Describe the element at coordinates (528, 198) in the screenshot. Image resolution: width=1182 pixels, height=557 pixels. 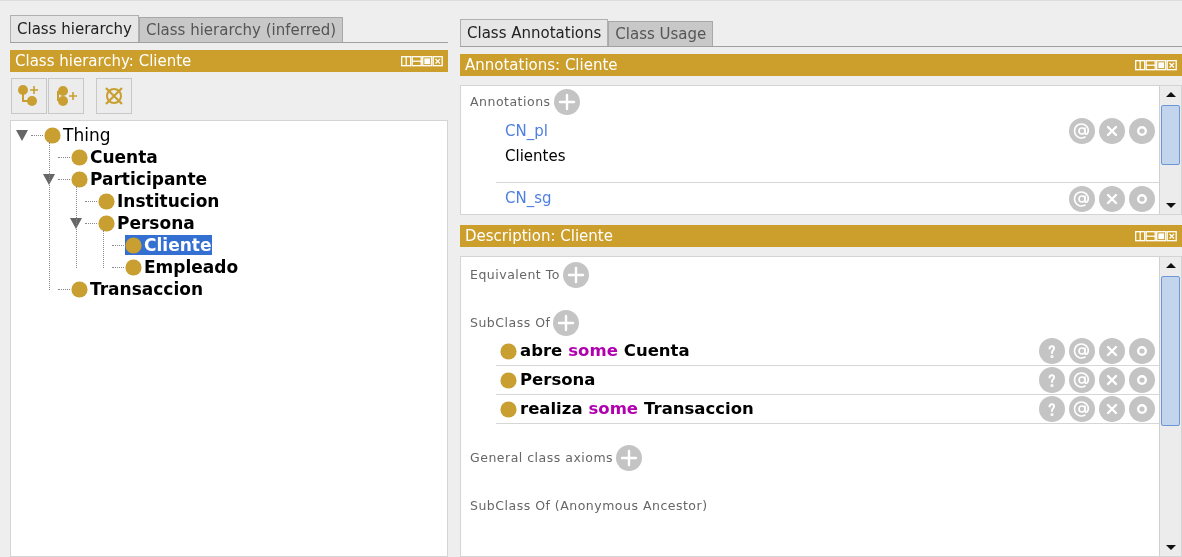
I see `annotation-property: CN_sg` at that location.